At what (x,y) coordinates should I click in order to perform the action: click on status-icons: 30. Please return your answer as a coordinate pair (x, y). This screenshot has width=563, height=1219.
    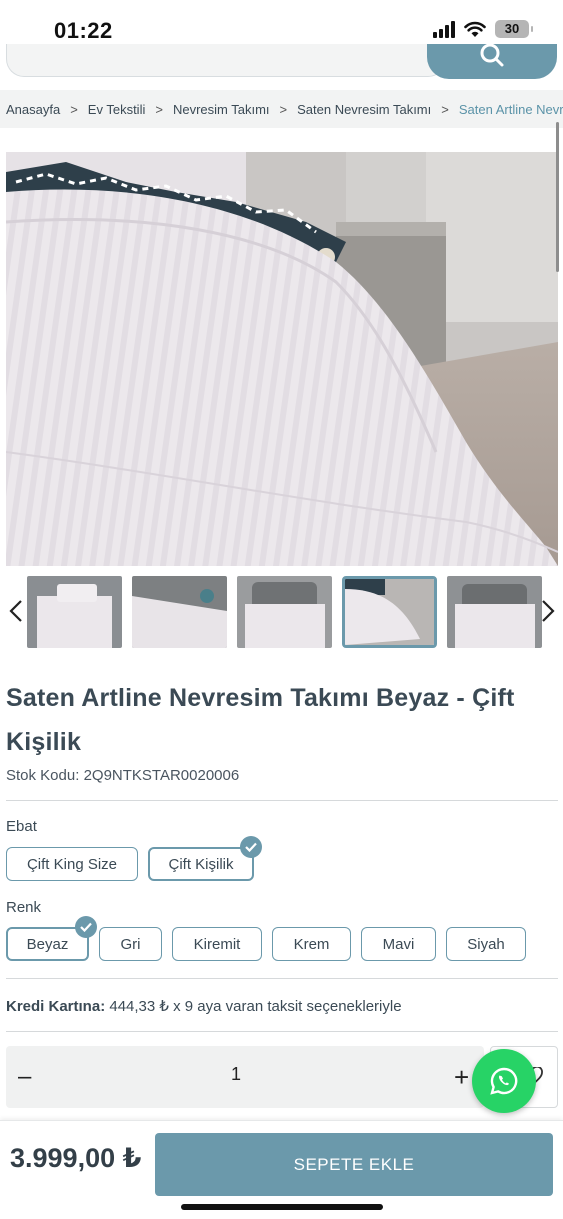
    Looking at the image, I should click on (483, 29).